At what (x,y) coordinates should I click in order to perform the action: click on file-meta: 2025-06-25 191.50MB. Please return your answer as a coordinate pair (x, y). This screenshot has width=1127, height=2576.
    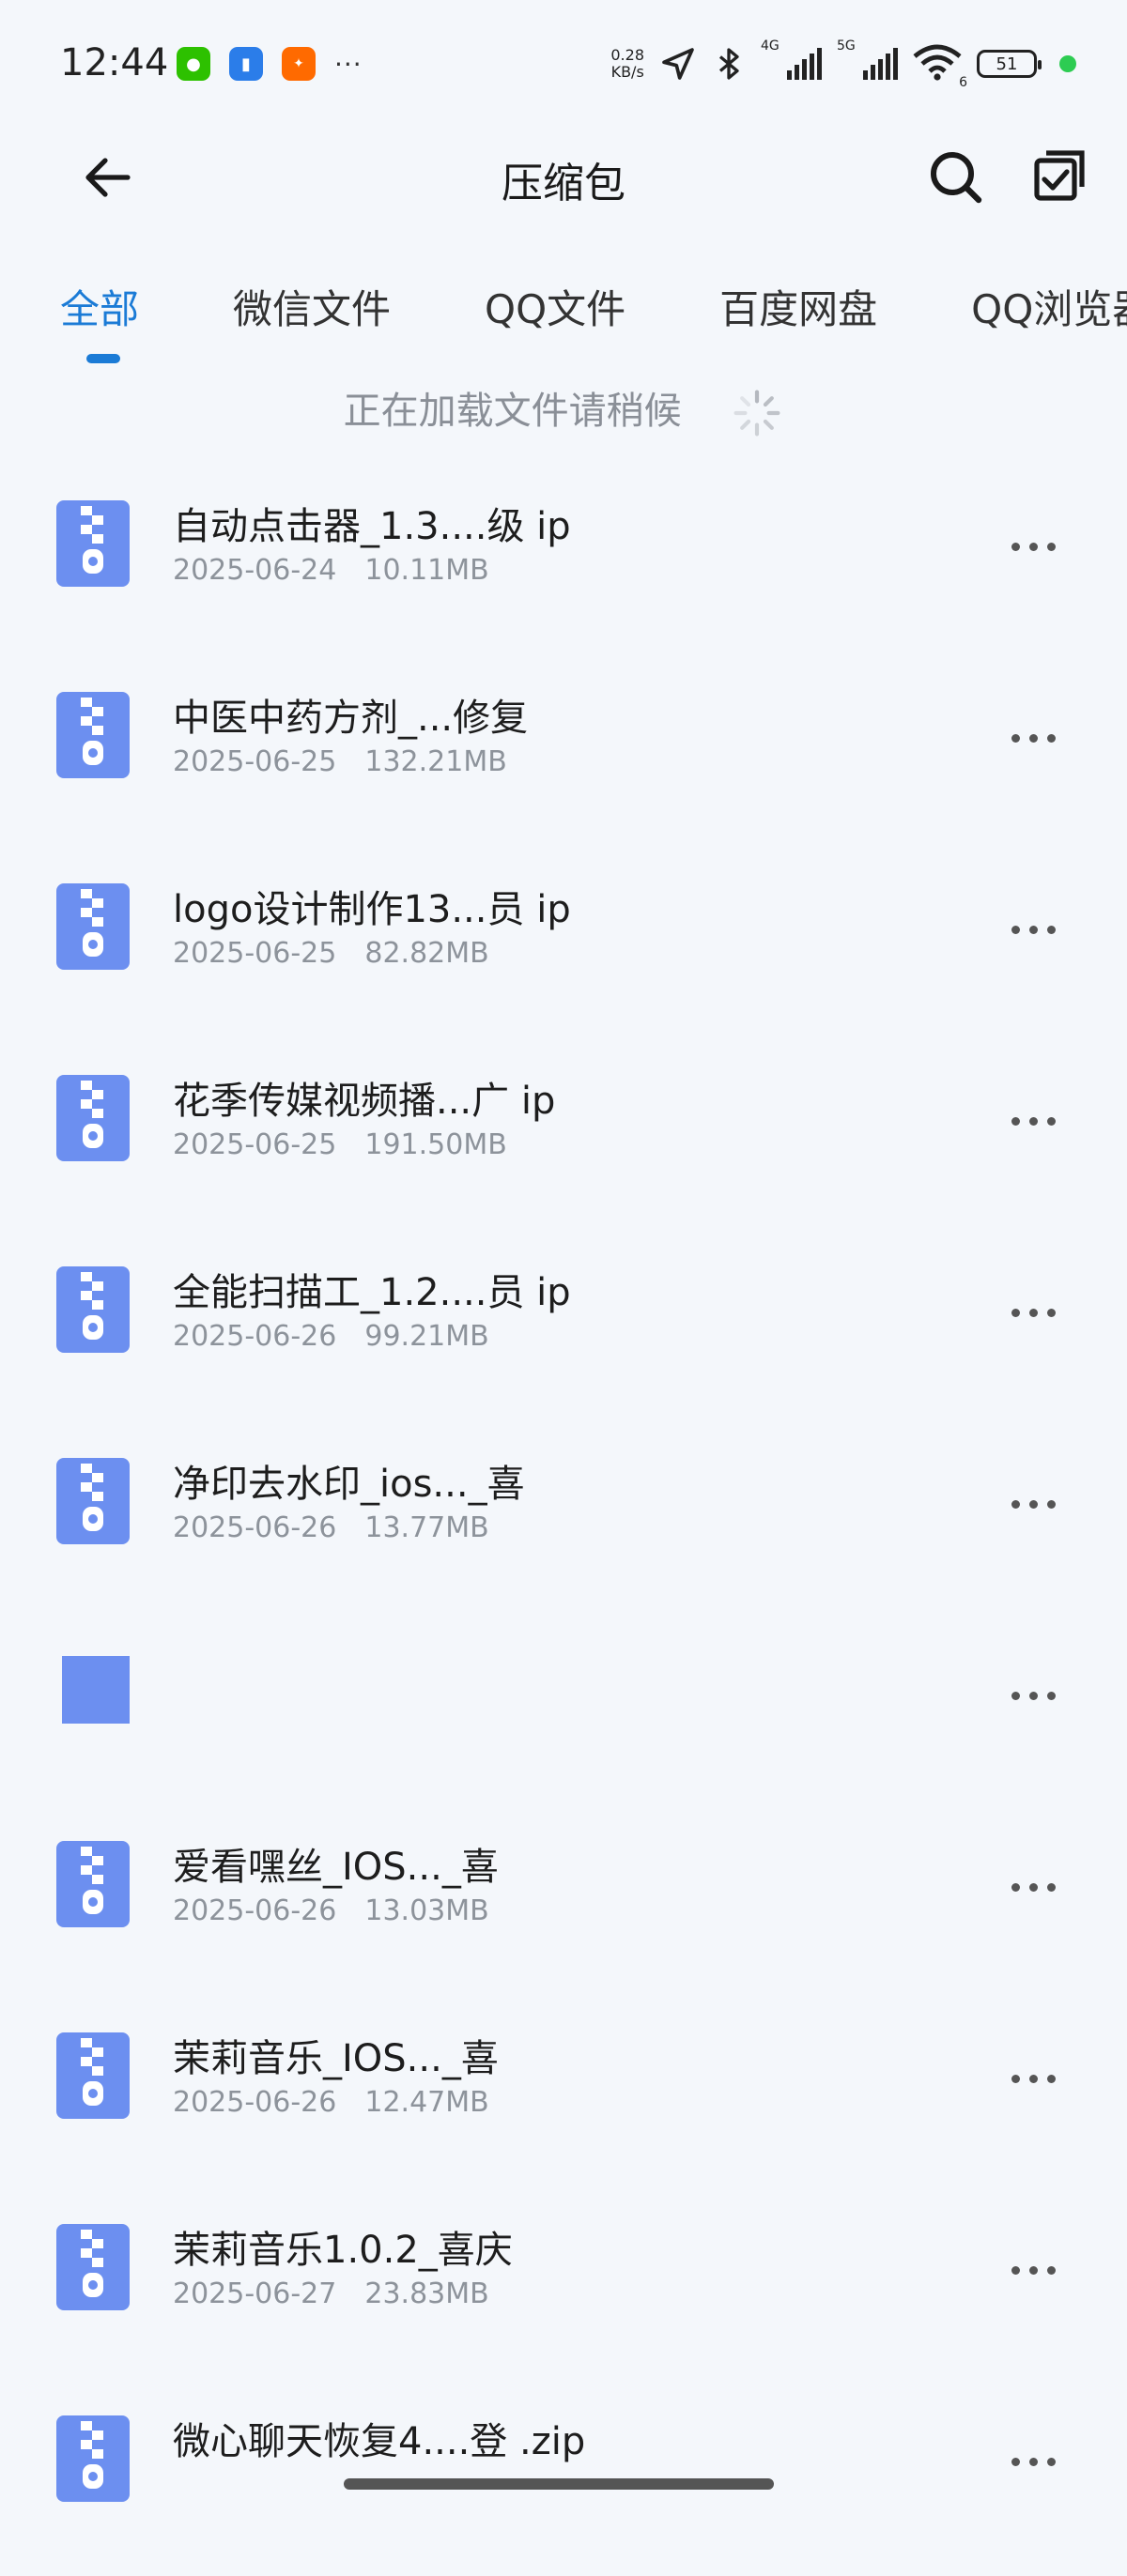
    Looking at the image, I should click on (340, 1145).